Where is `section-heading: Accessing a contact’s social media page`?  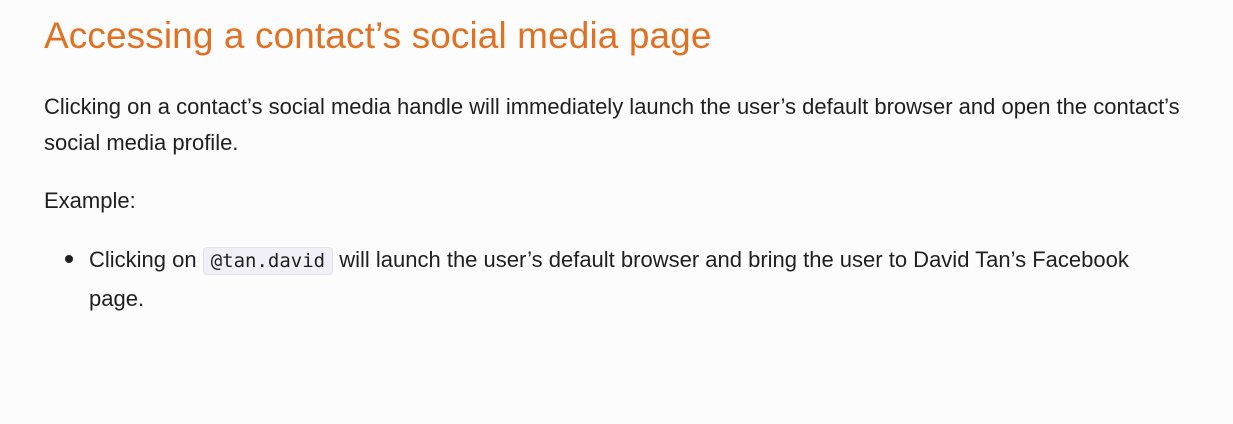 section-heading: Accessing a contact’s social media page is located at coordinates (378, 35).